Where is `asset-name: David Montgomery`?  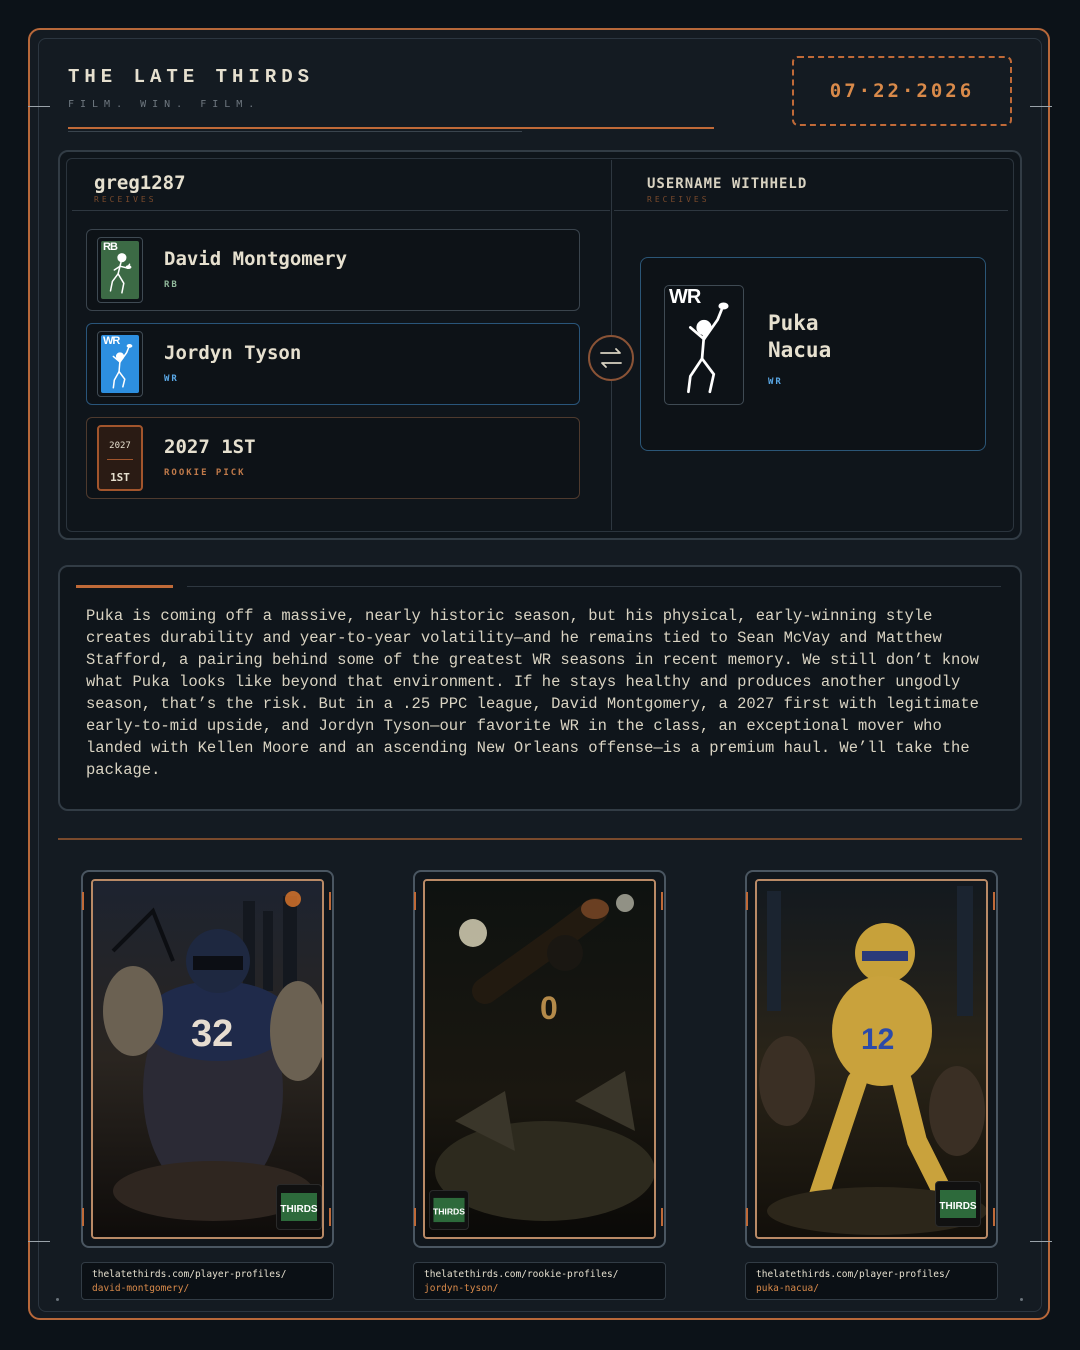 asset-name: David Montgomery is located at coordinates (256, 259).